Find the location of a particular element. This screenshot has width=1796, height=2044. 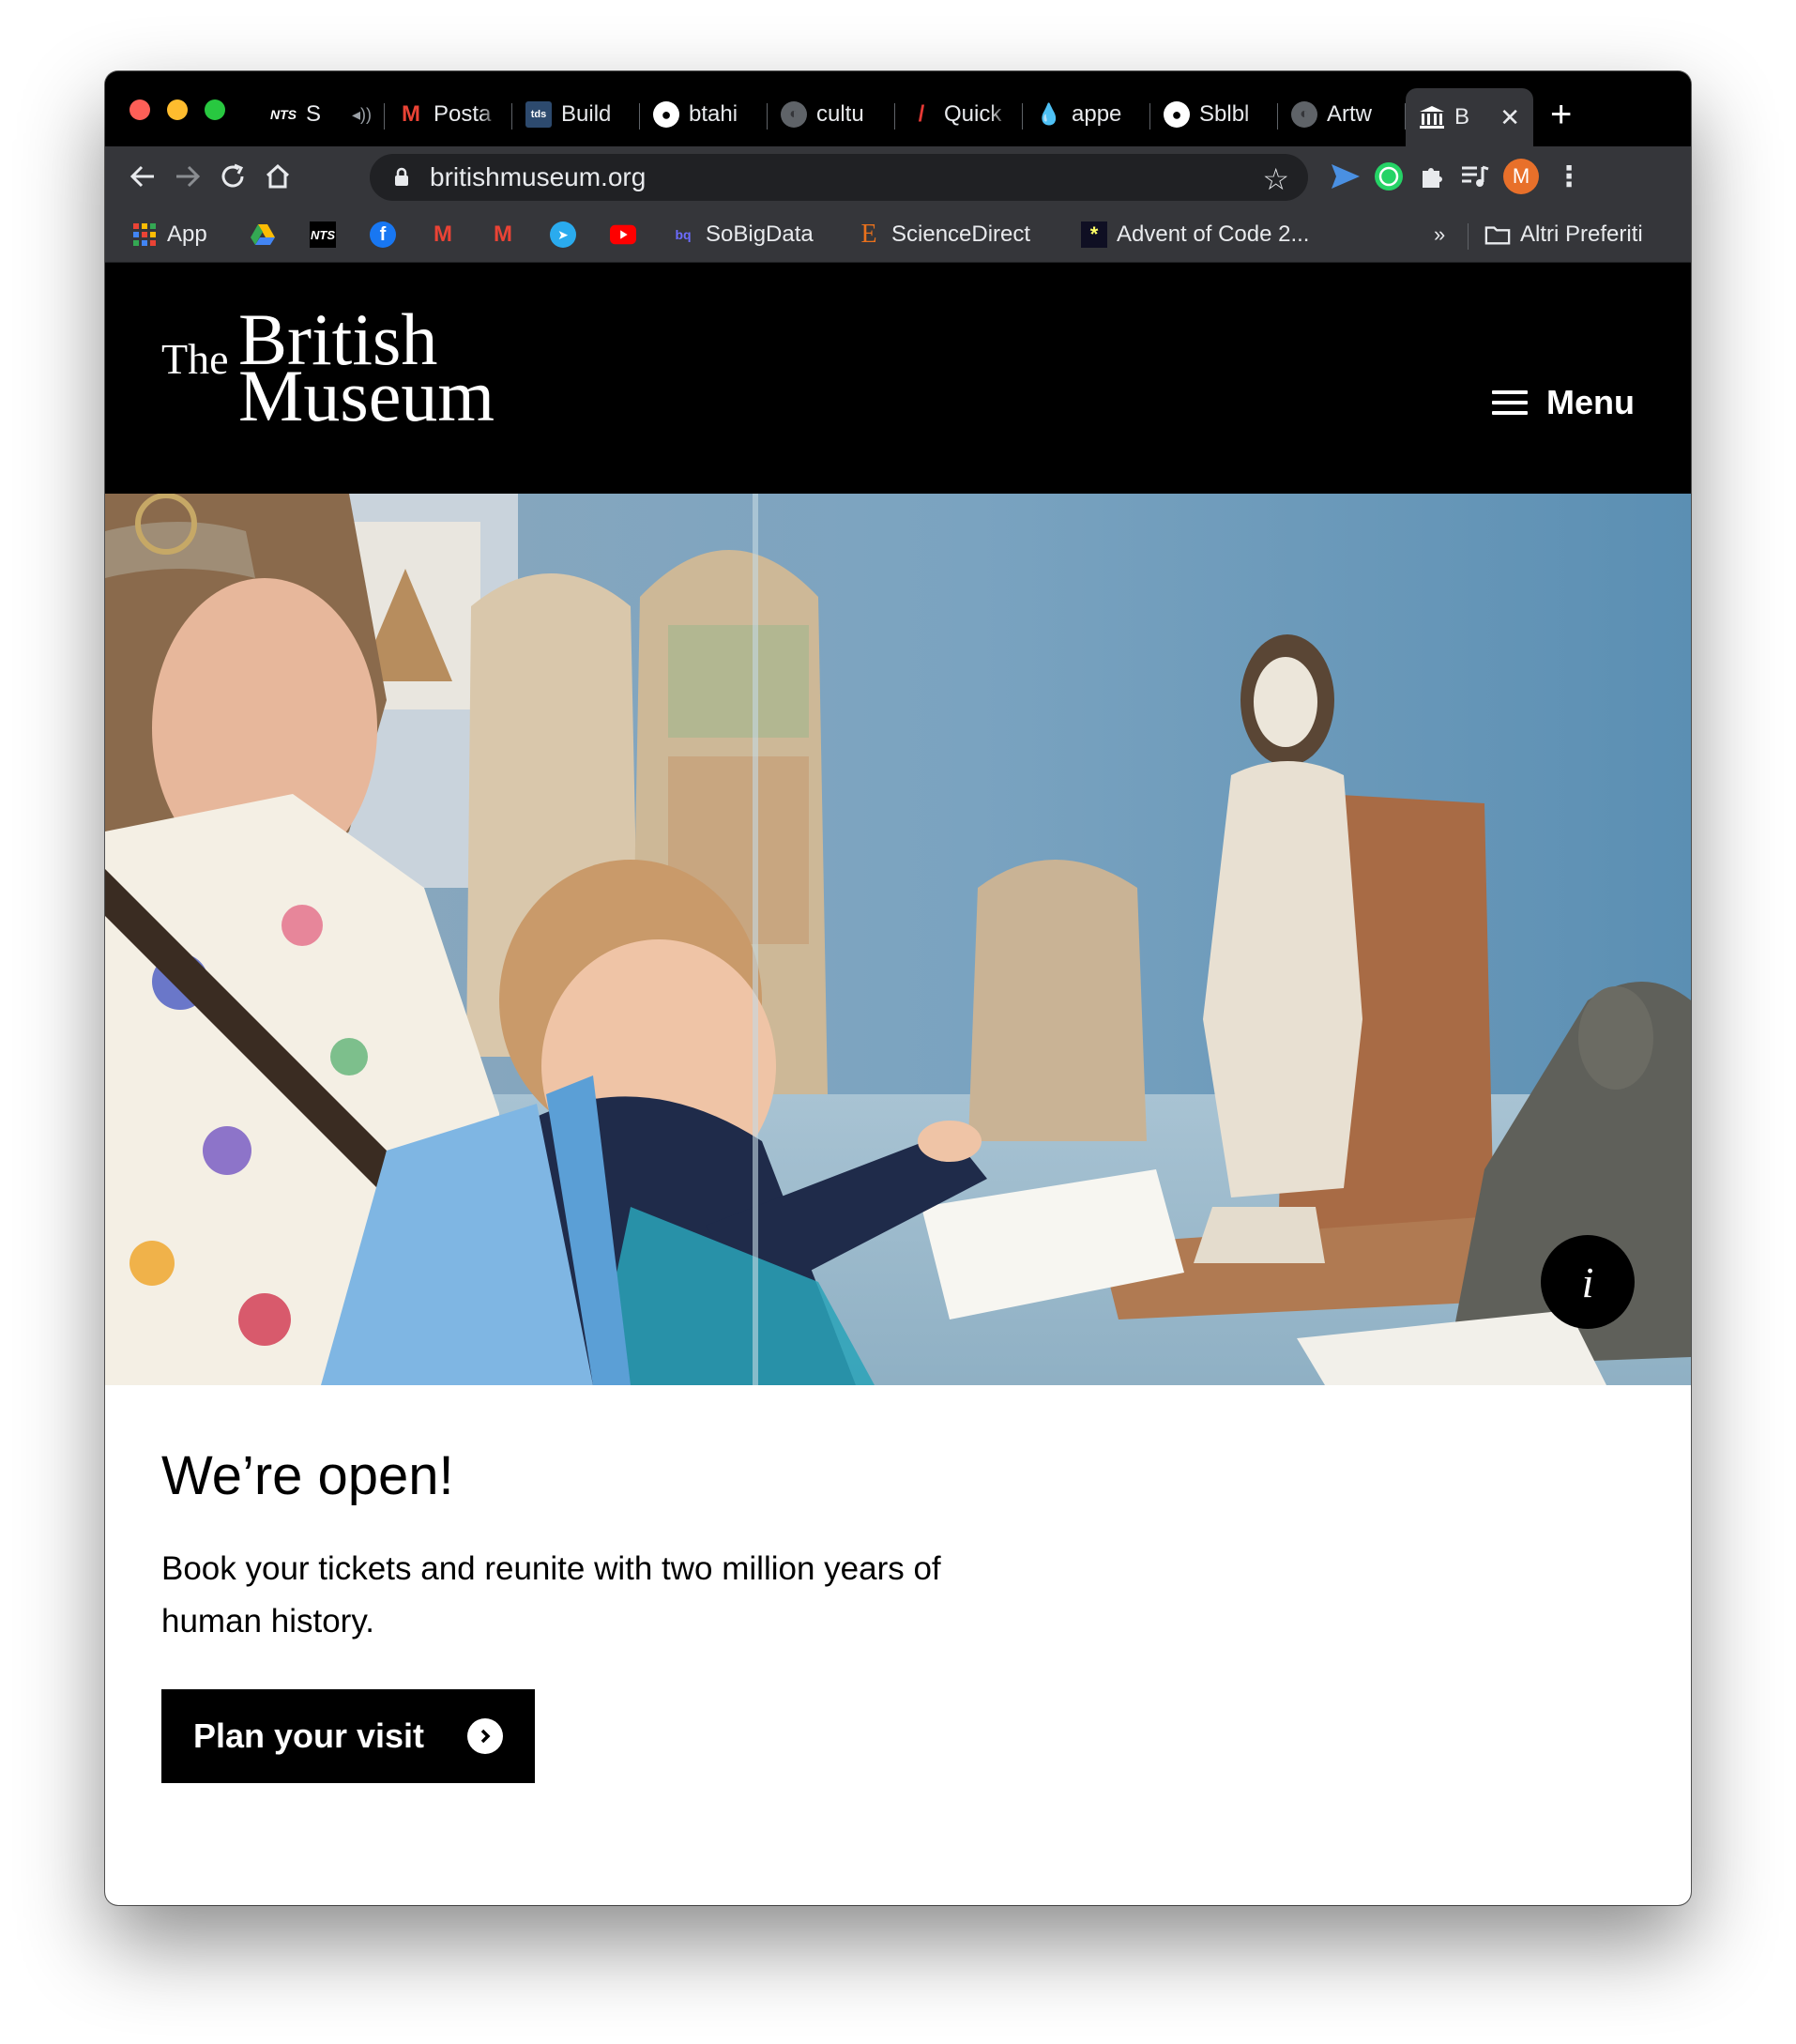

bookmark-nts: NTS is located at coordinates (323, 235).